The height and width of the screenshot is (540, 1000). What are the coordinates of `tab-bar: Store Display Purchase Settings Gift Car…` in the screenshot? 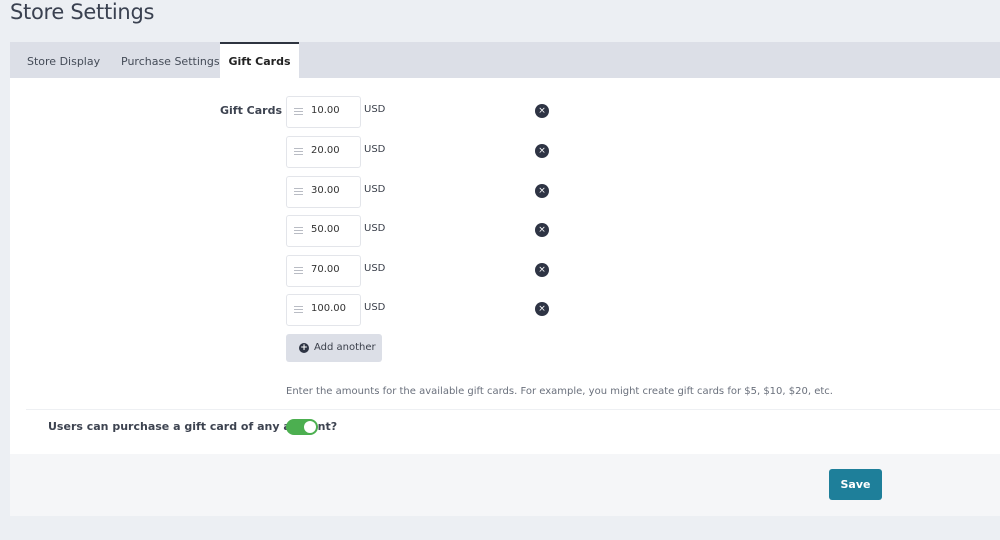 It's located at (505, 60).